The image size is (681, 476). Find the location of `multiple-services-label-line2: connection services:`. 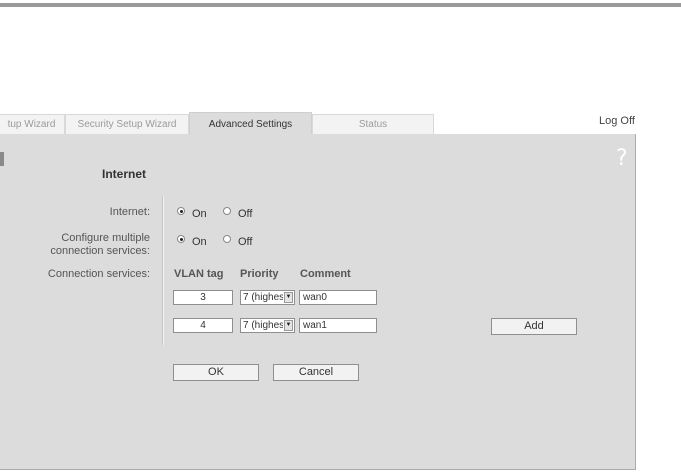

multiple-services-label-line2: connection services: is located at coordinates (100, 251).